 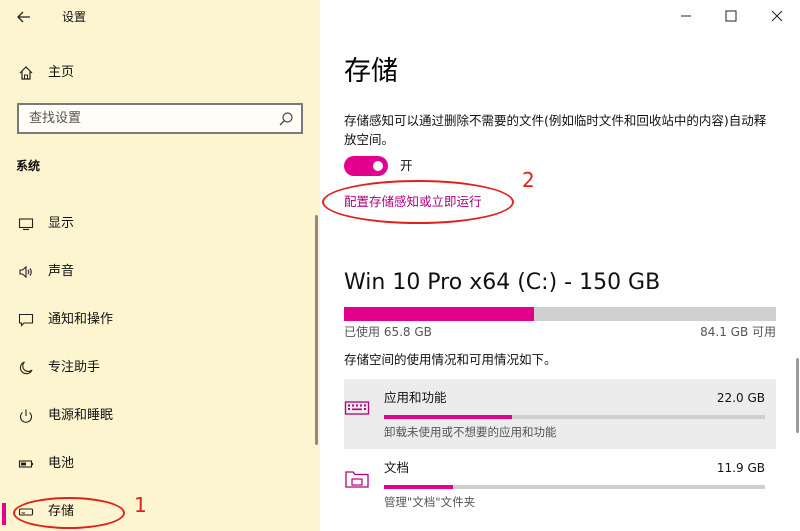 I want to click on category-apps: 应用和功能 22.0 GB 卸载未使用或不想要的应用和功能, so click(x=560, y=414).